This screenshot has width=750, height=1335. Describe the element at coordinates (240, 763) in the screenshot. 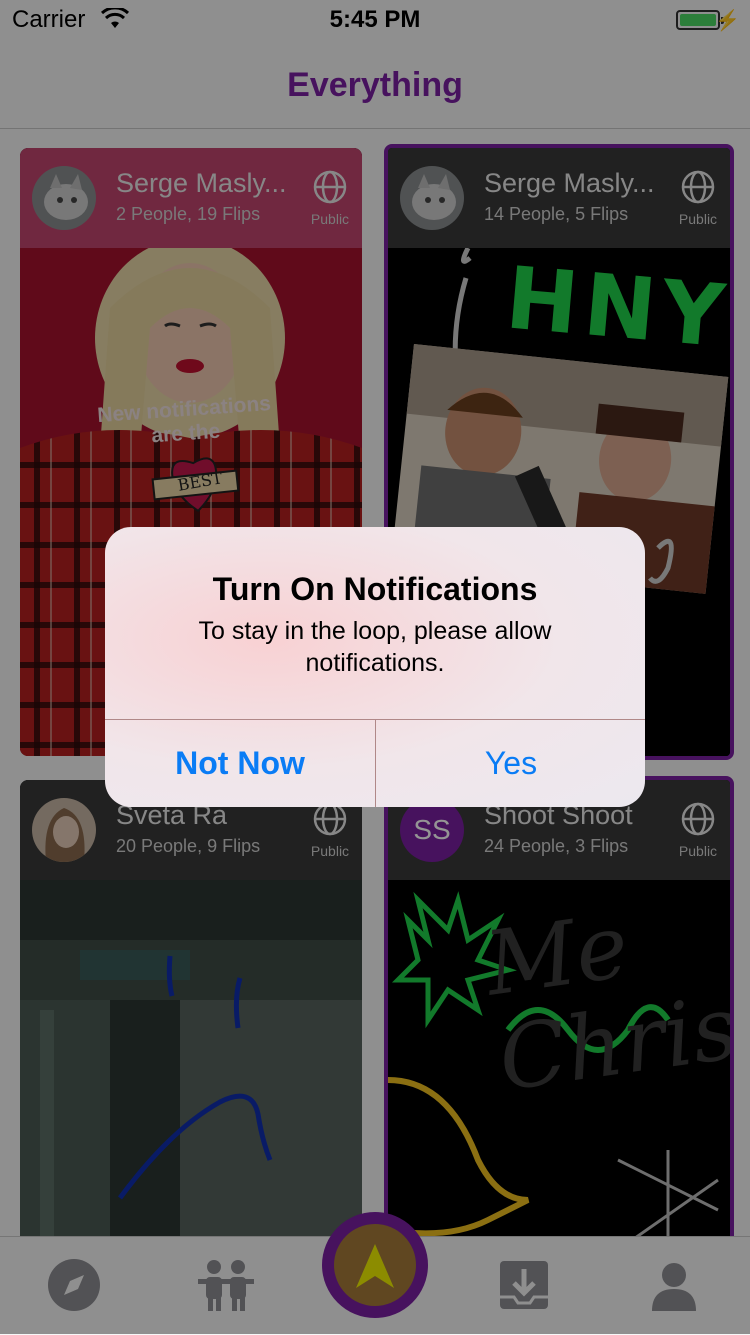

I see `not-now-button: Not Now` at that location.